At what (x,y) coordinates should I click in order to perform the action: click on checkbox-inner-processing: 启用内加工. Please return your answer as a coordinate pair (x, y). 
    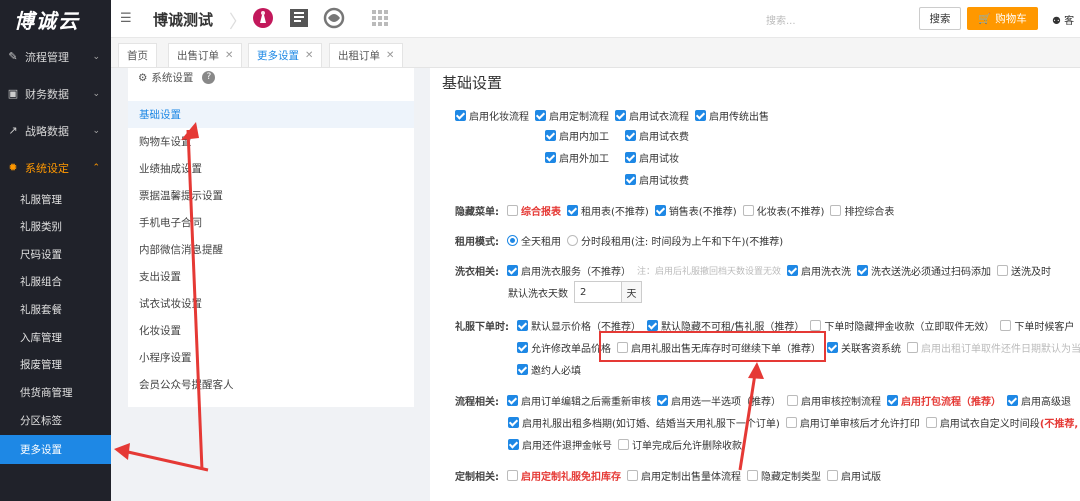
    Looking at the image, I should click on (577, 135).